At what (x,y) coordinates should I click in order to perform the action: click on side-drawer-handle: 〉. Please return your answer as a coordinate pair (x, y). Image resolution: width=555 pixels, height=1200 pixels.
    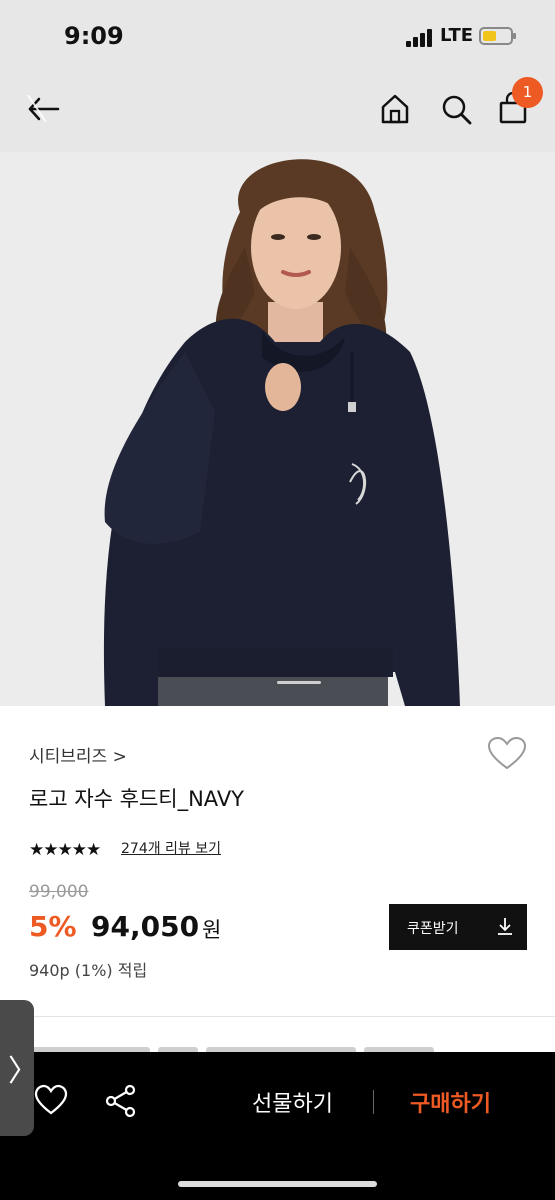
    Looking at the image, I should click on (19, 1068).